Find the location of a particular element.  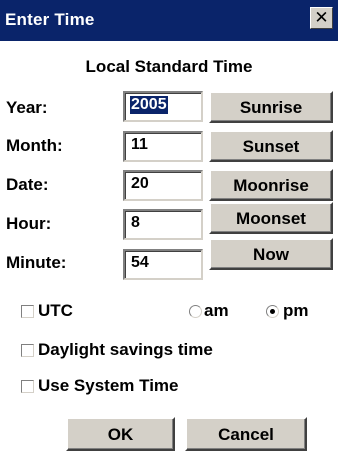

daylight-savings-checkbox is located at coordinates (27, 350).